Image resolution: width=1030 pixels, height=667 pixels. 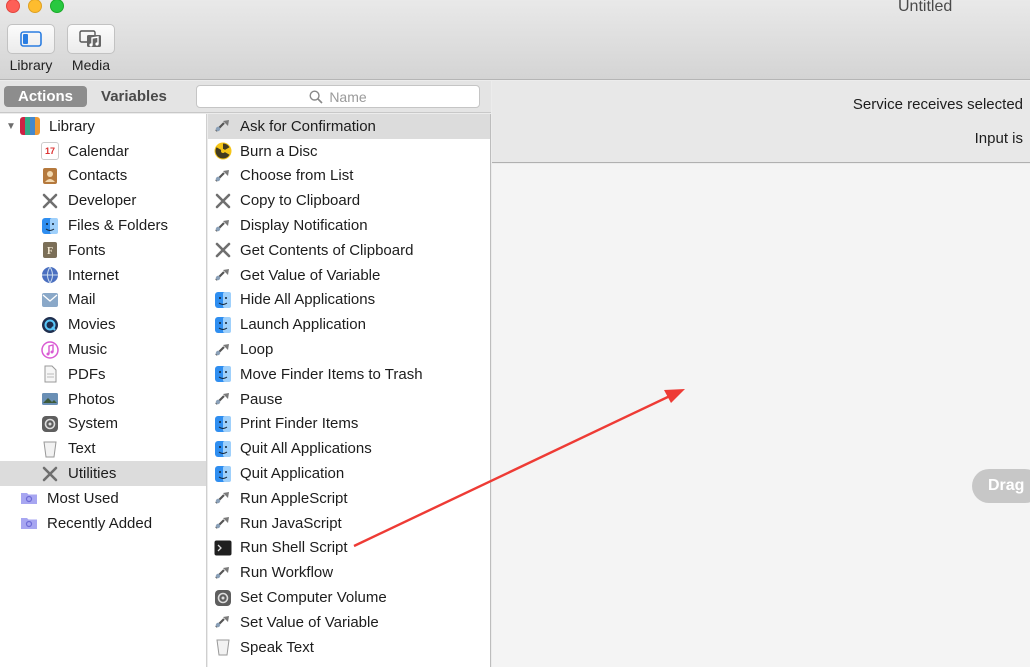 I want to click on action-item-label: Loop, so click(x=257, y=350).